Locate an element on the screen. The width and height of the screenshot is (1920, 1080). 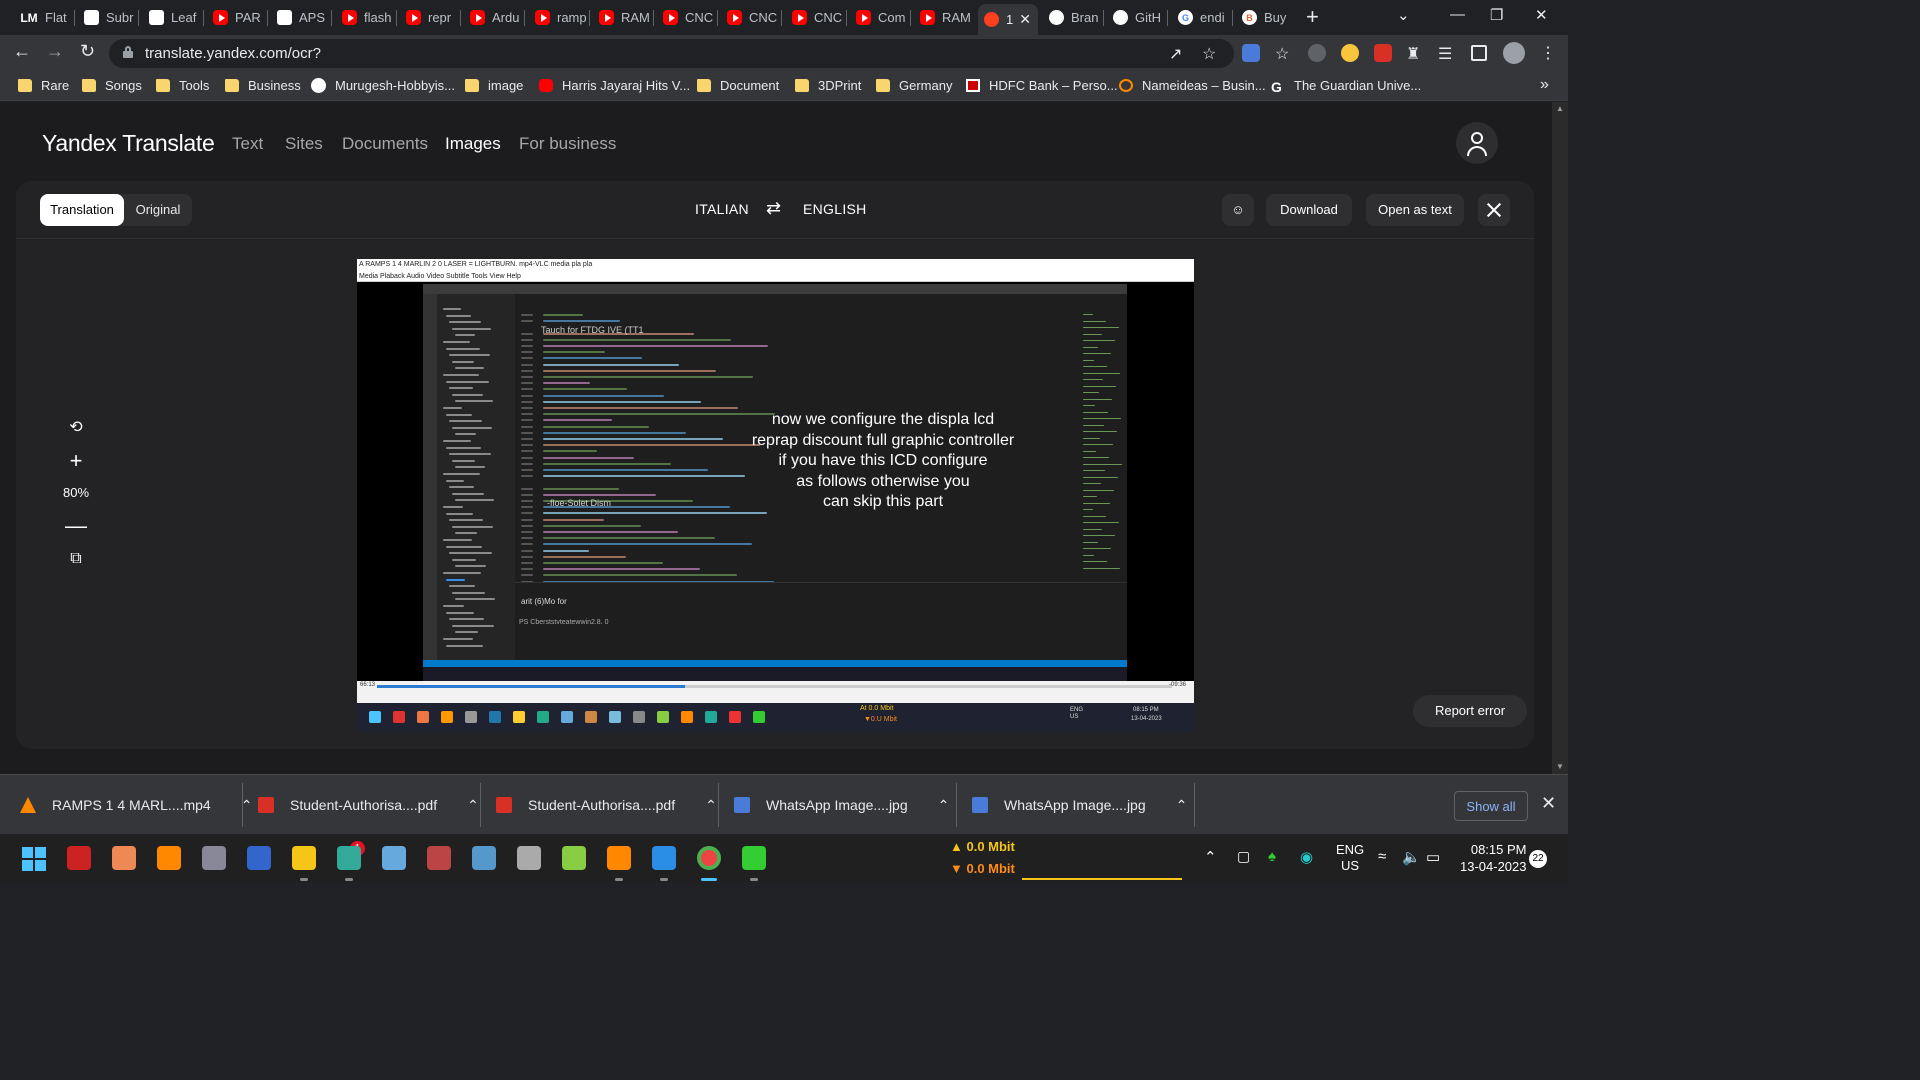
windows-start-icon is located at coordinates (34, 859).